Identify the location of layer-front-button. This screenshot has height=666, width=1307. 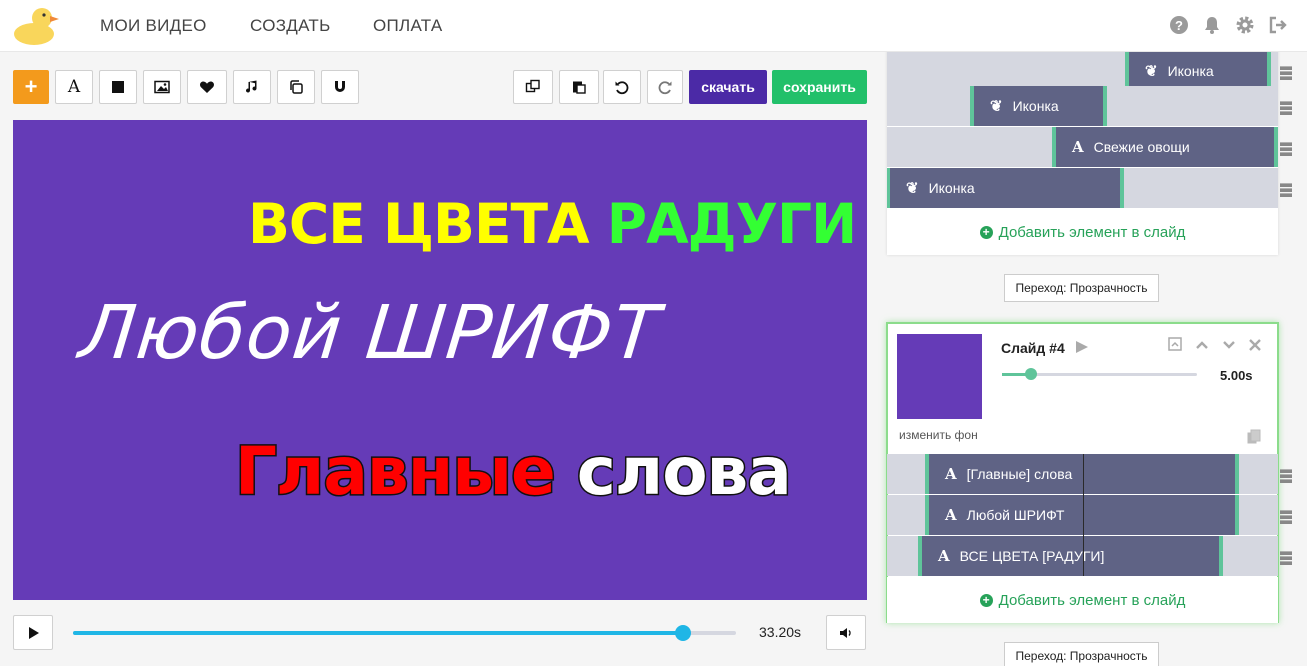
(533, 87).